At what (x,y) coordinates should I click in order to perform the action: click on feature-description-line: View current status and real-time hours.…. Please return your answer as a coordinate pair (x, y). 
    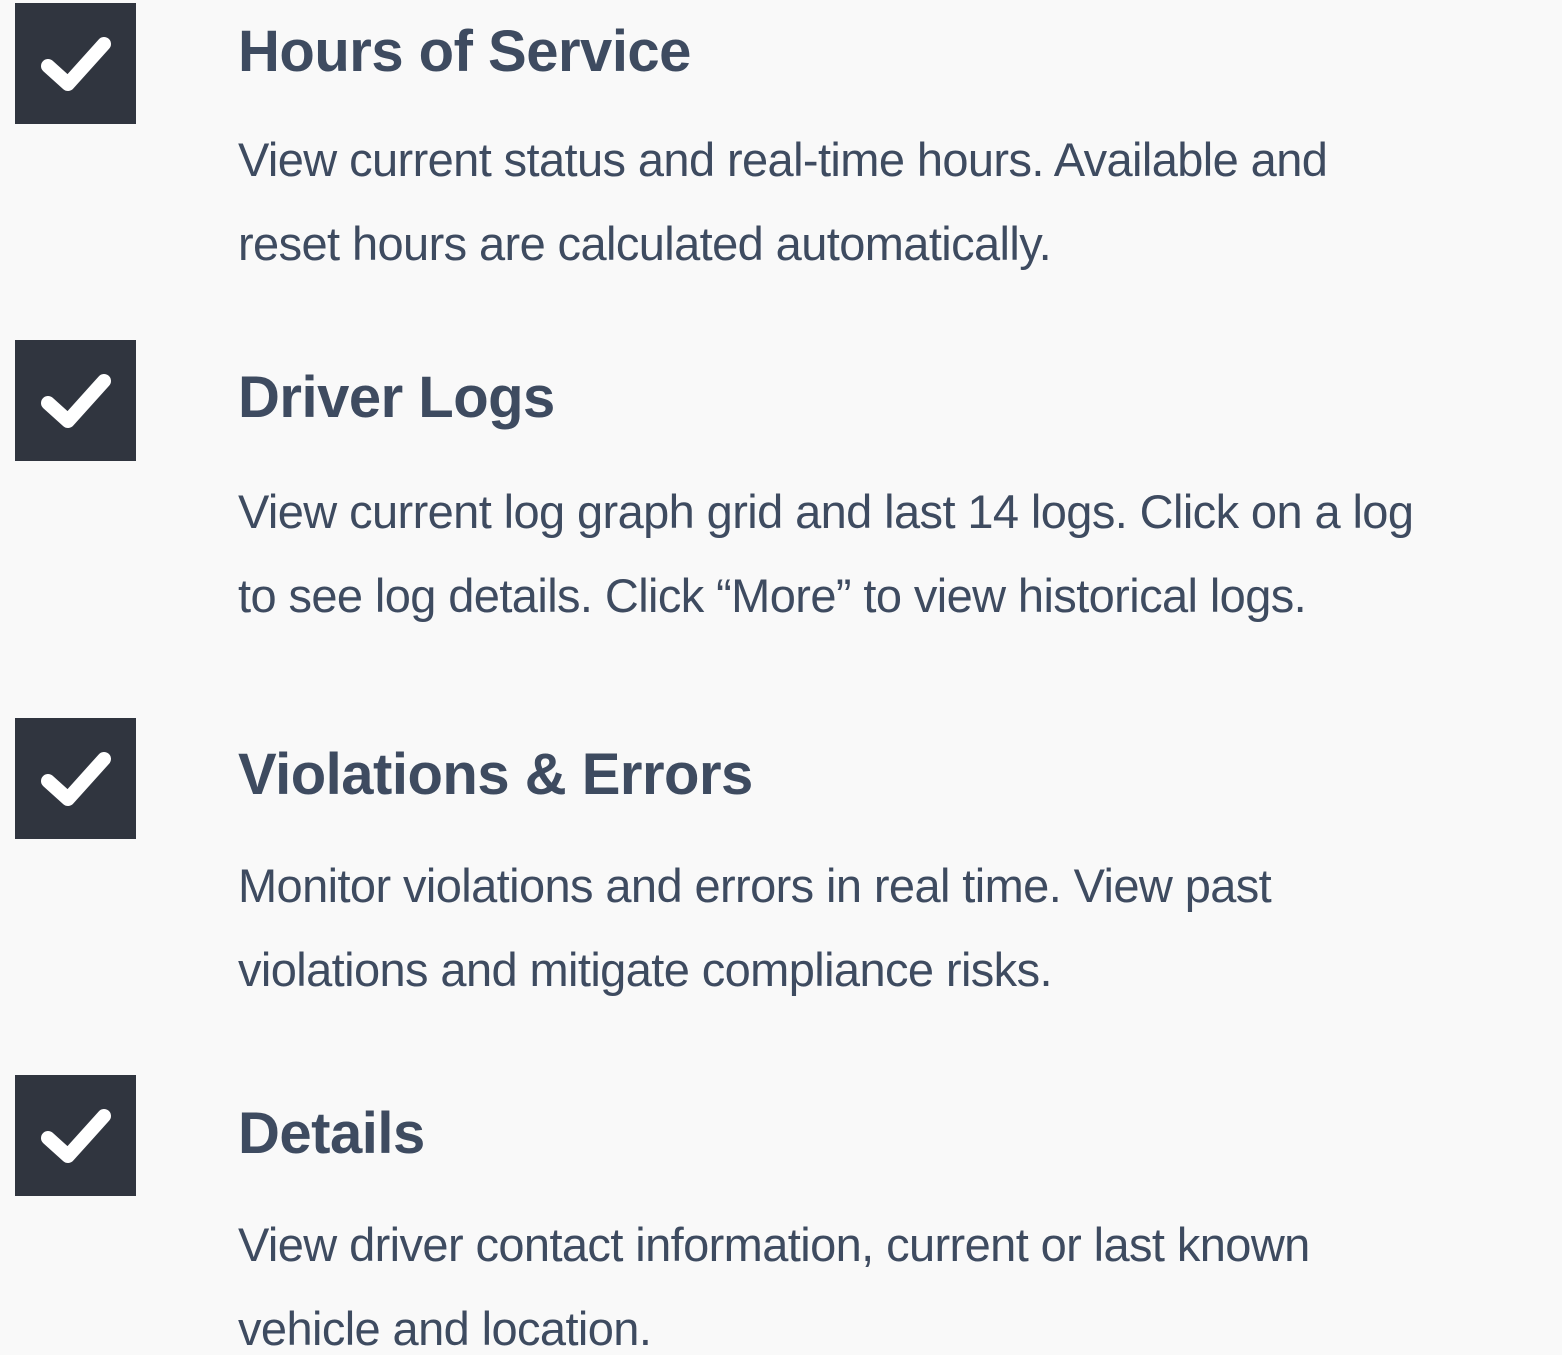
    Looking at the image, I should click on (783, 159).